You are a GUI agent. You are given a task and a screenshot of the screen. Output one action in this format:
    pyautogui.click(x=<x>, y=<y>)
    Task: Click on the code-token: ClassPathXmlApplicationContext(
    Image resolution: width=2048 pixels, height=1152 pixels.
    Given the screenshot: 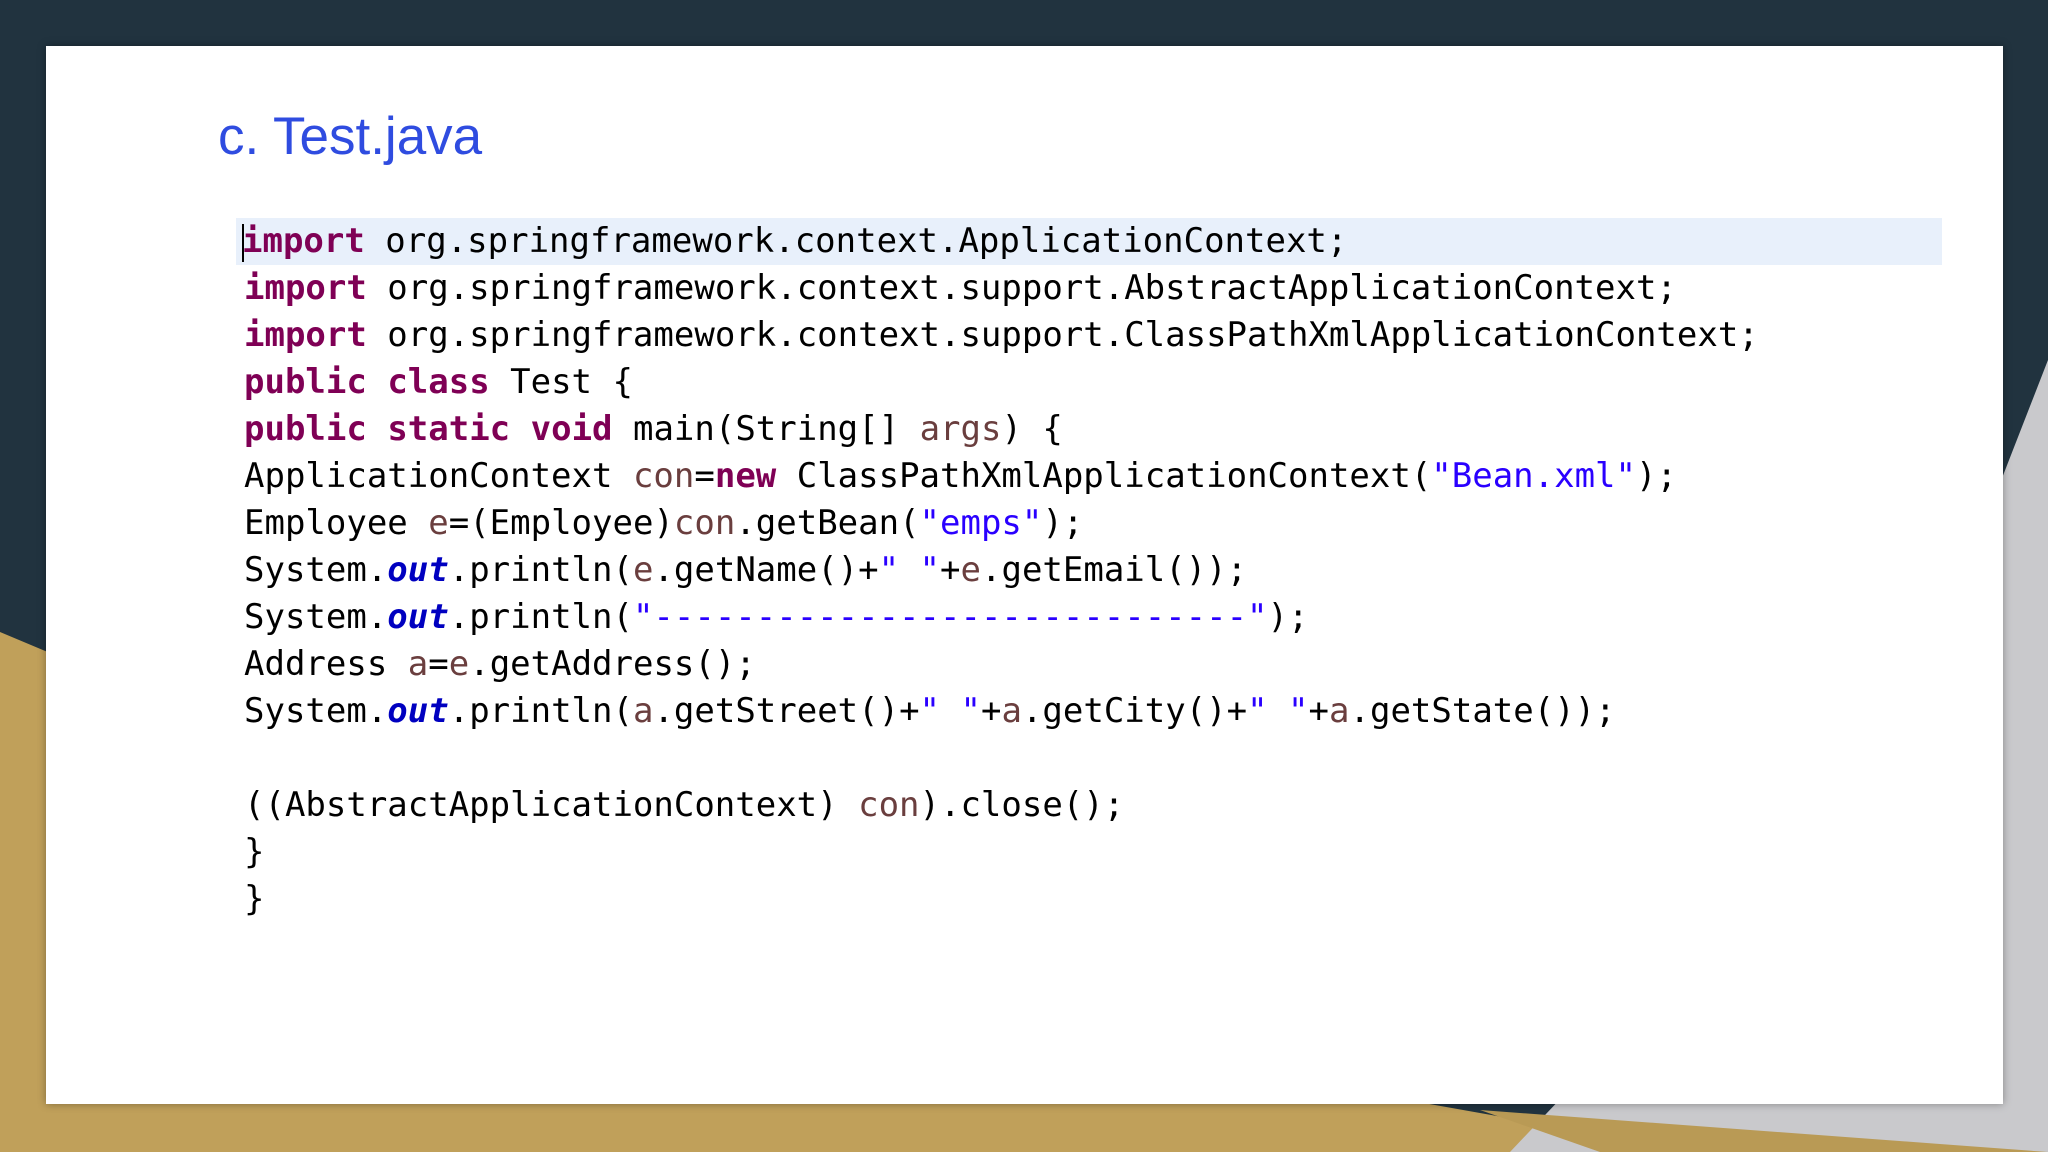 What is the action you would take?
    pyautogui.click(x=1104, y=476)
    